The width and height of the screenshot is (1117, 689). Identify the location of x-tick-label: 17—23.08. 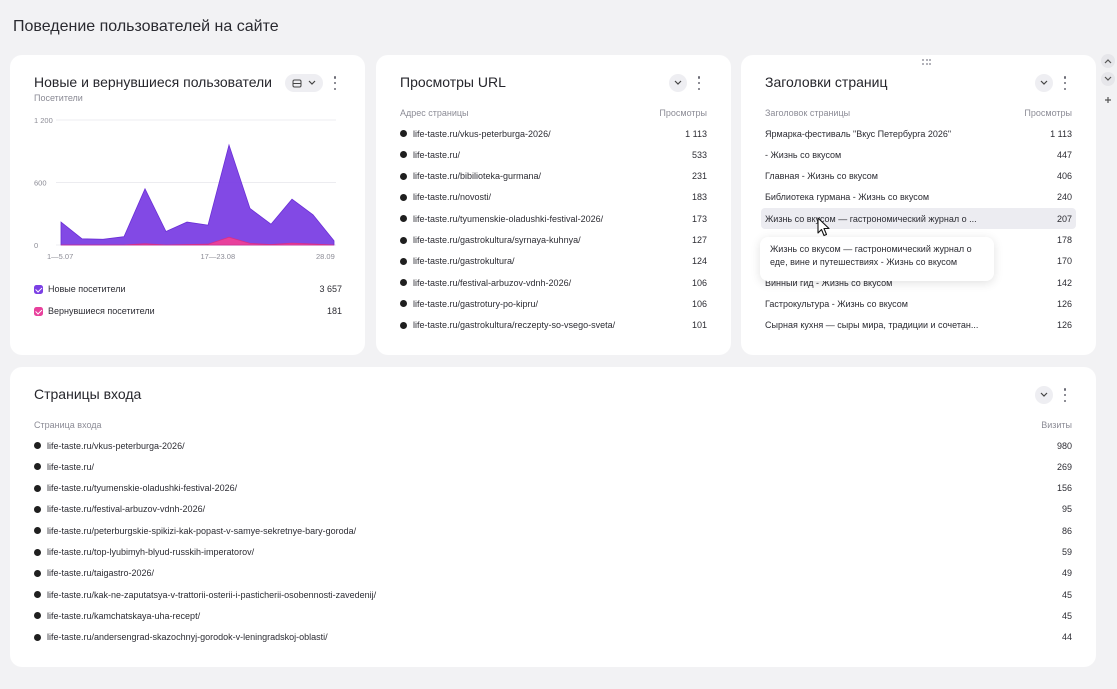
(218, 256).